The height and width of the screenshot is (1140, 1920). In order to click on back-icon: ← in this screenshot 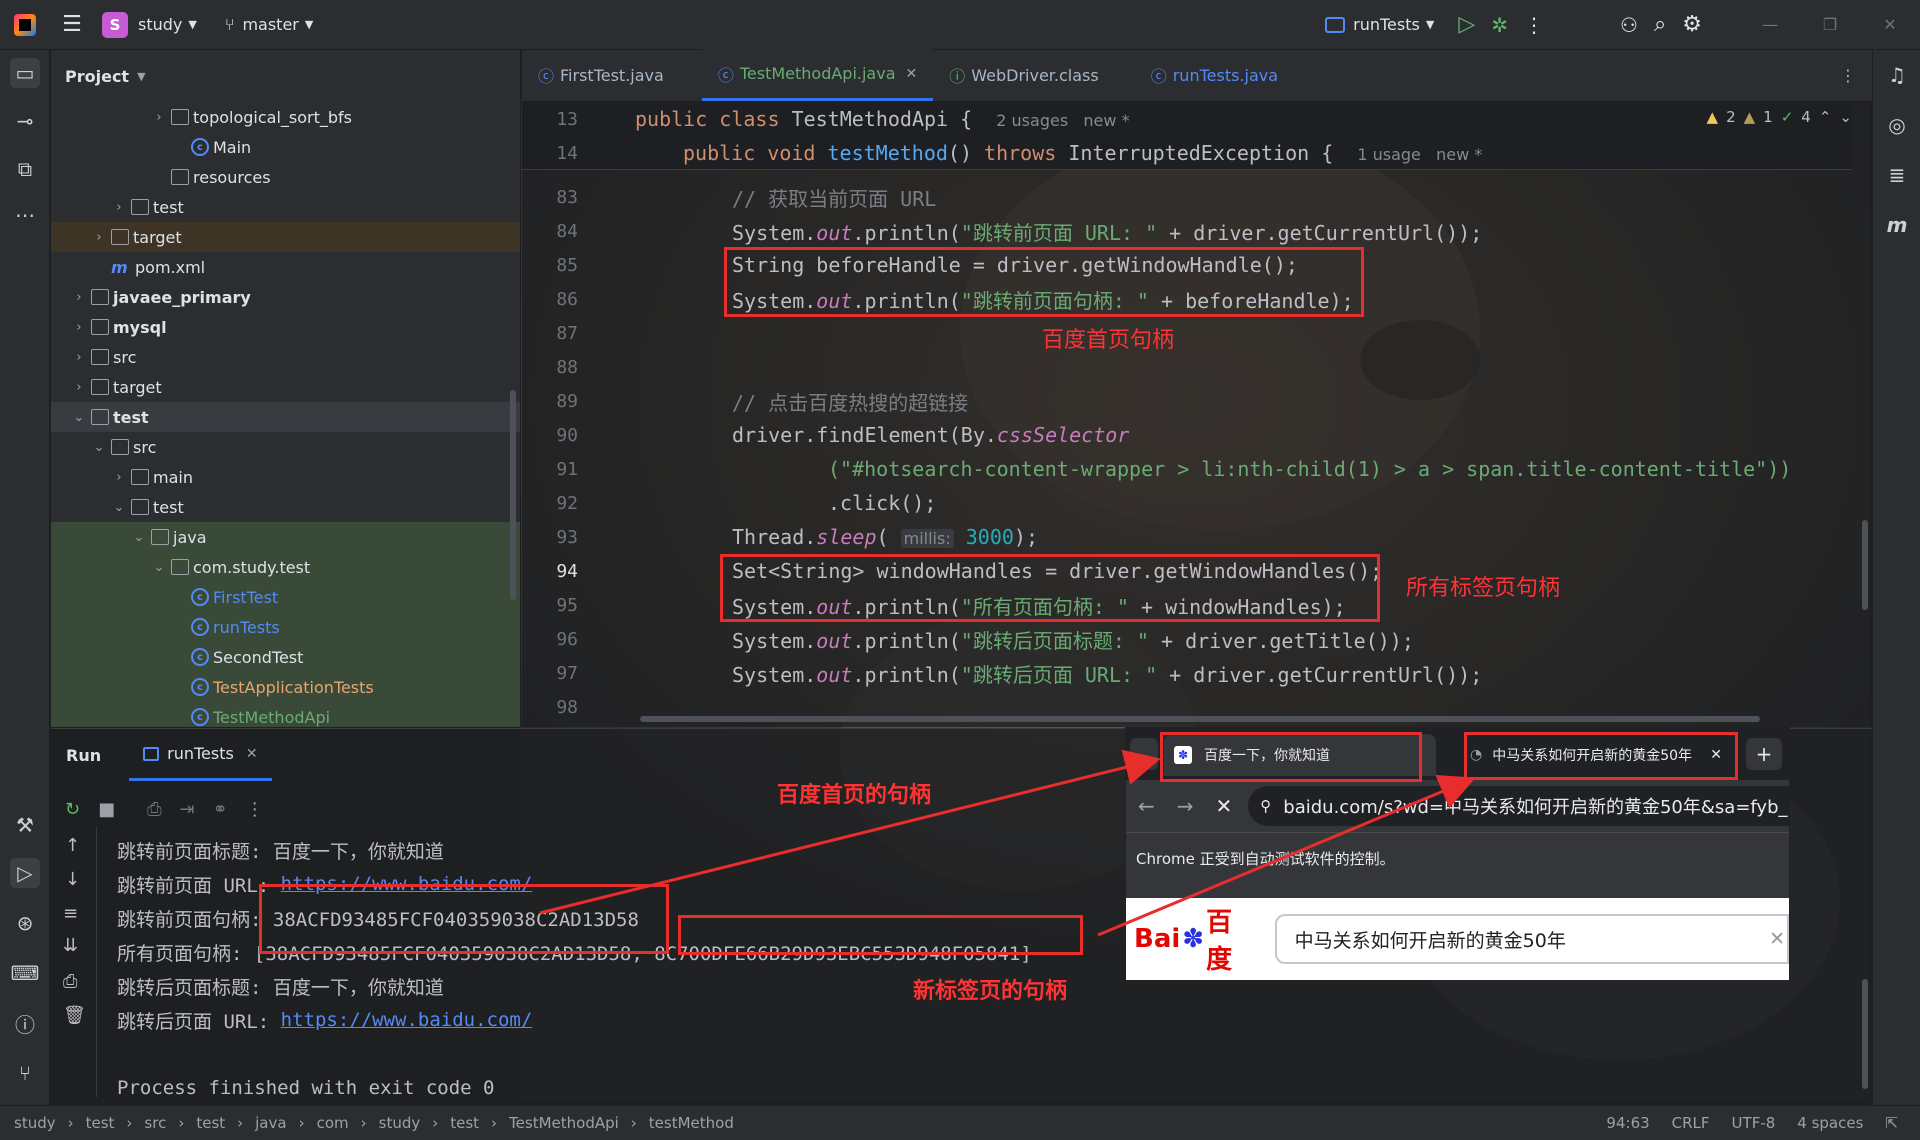, I will do `click(1146, 806)`.